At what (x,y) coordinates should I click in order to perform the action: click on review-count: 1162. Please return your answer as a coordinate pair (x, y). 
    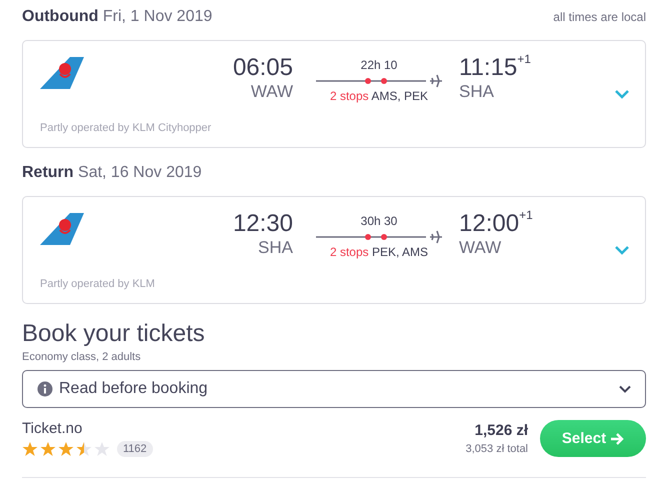
    Looking at the image, I should click on (135, 449).